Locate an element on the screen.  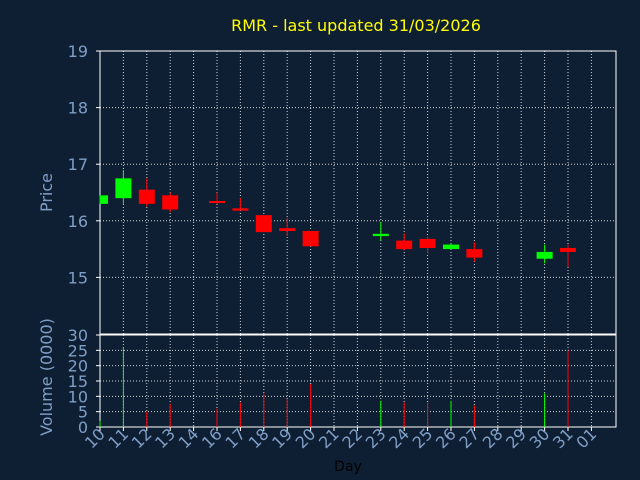
x-tick-label: 01 is located at coordinates (586, 438).